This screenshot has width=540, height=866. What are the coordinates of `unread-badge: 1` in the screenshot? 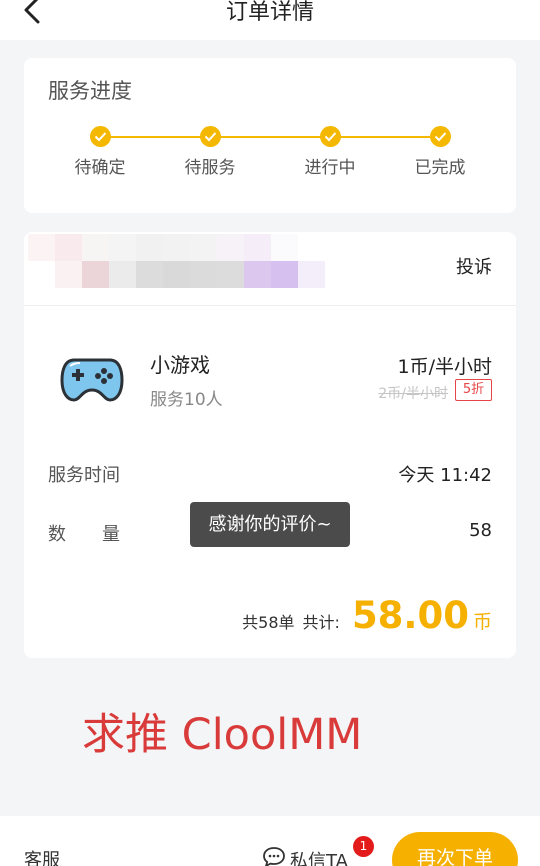 It's located at (363, 846).